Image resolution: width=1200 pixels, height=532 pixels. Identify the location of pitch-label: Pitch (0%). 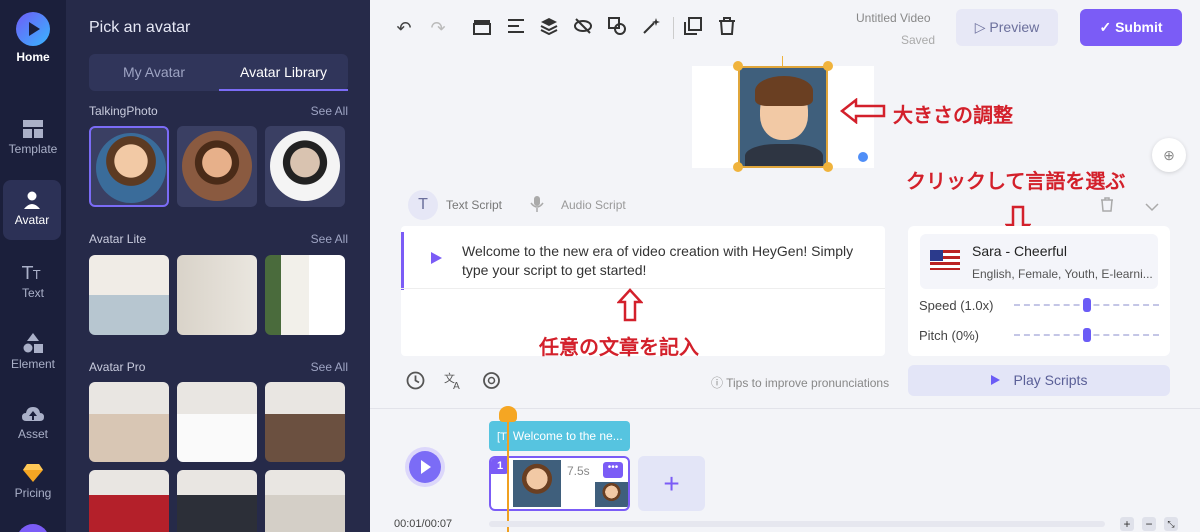
(949, 335).